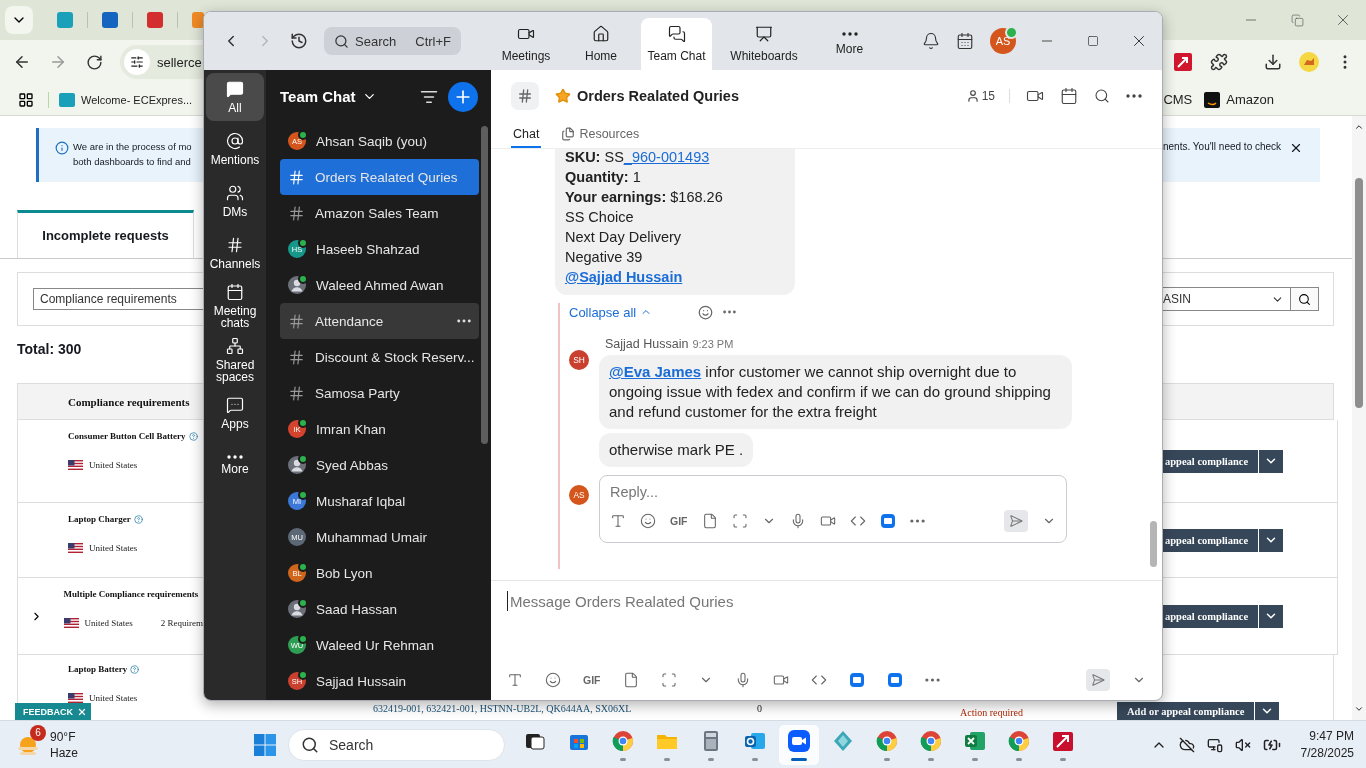 This screenshot has width=1366, height=768. Describe the element at coordinates (1102, 96) in the screenshot. I see `search-icon` at that location.